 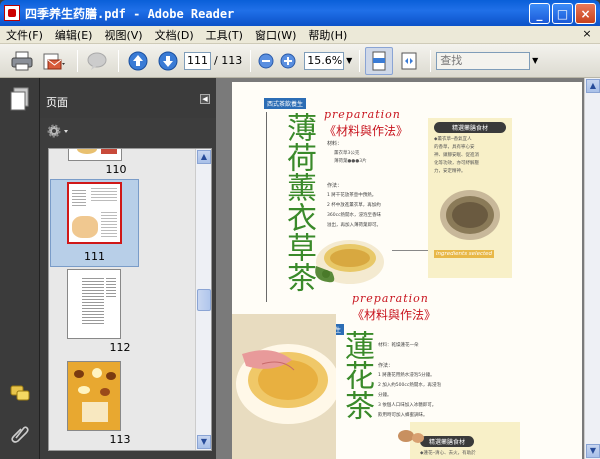 What do you see at coordinates (587, 34) in the screenshot?
I see `document-close-button: ×` at bounding box center [587, 34].